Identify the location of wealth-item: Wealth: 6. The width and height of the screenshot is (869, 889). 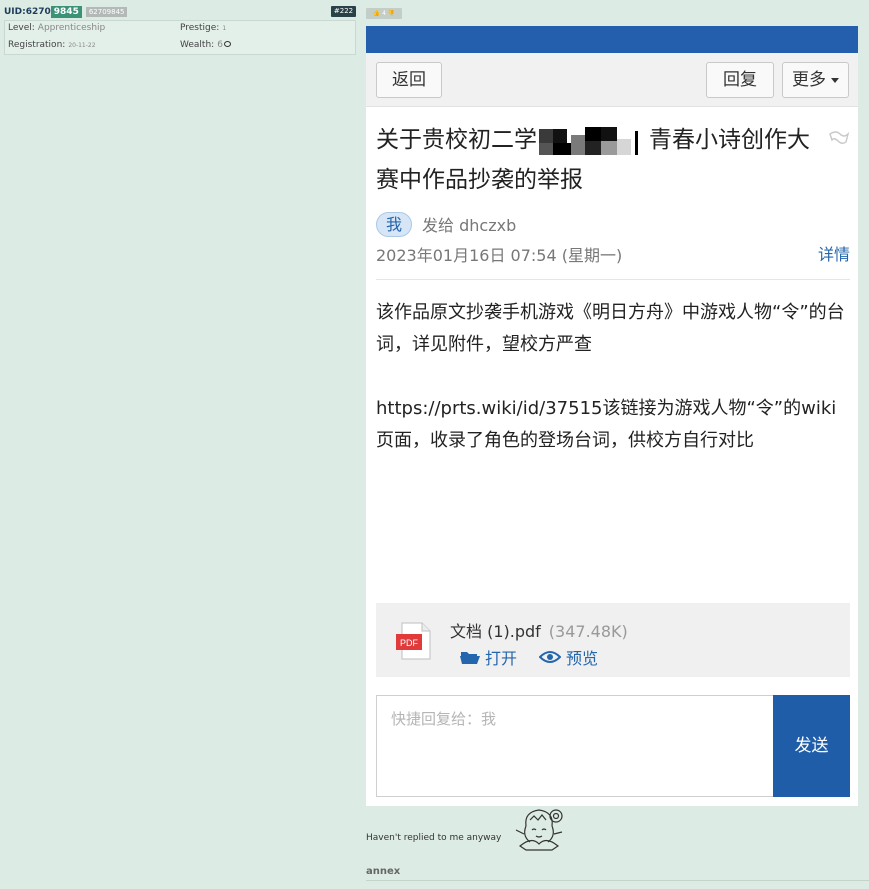
(205, 45).